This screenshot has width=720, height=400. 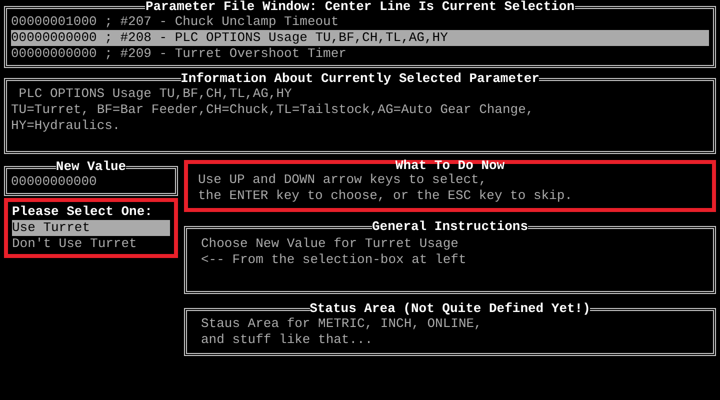 I want to click on parameter-row: 00000000000 ; #208 - PLC OPTIONS Usage TU,BF,CH,TL,AG,HY, so click(x=360, y=38).